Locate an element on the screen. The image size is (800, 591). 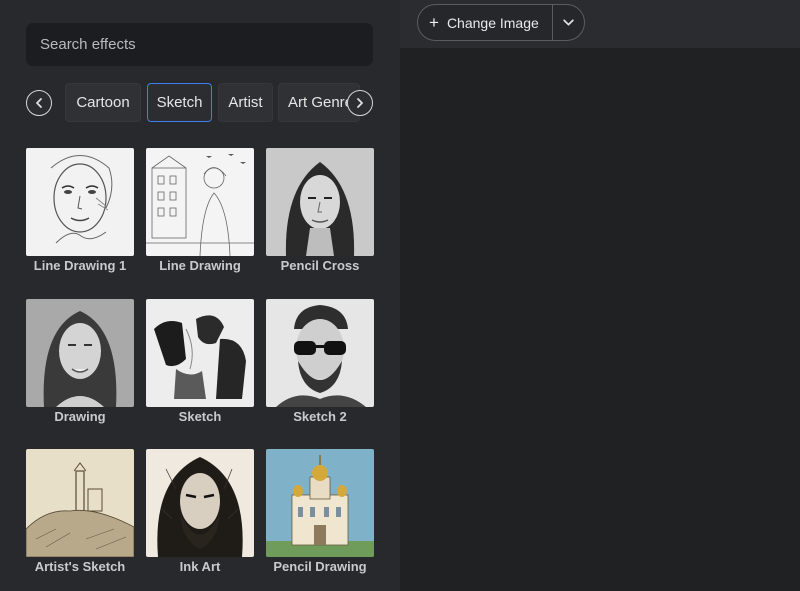
effect-label: Drawing is located at coordinates (80, 416).